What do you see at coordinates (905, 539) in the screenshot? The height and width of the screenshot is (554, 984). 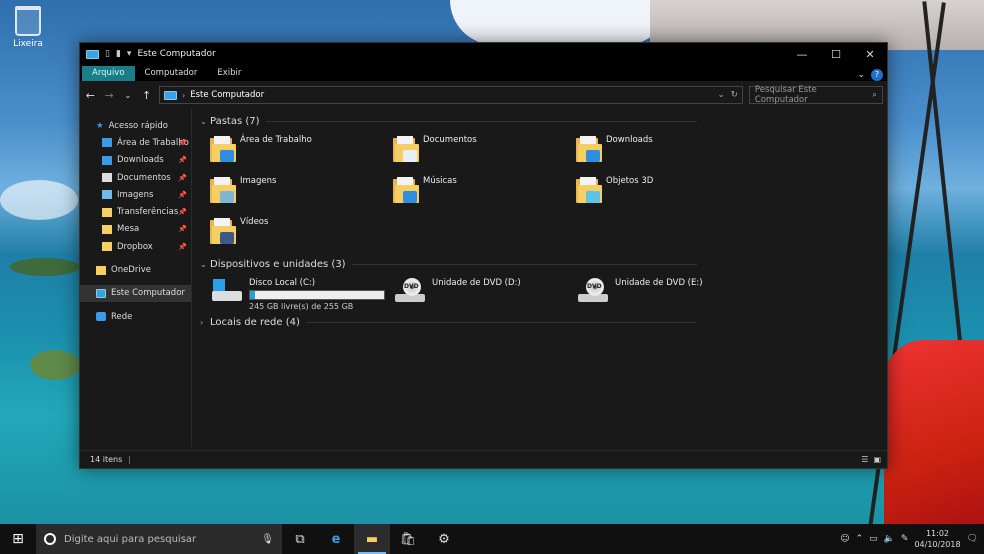 I see `pen-icon: ✎` at bounding box center [905, 539].